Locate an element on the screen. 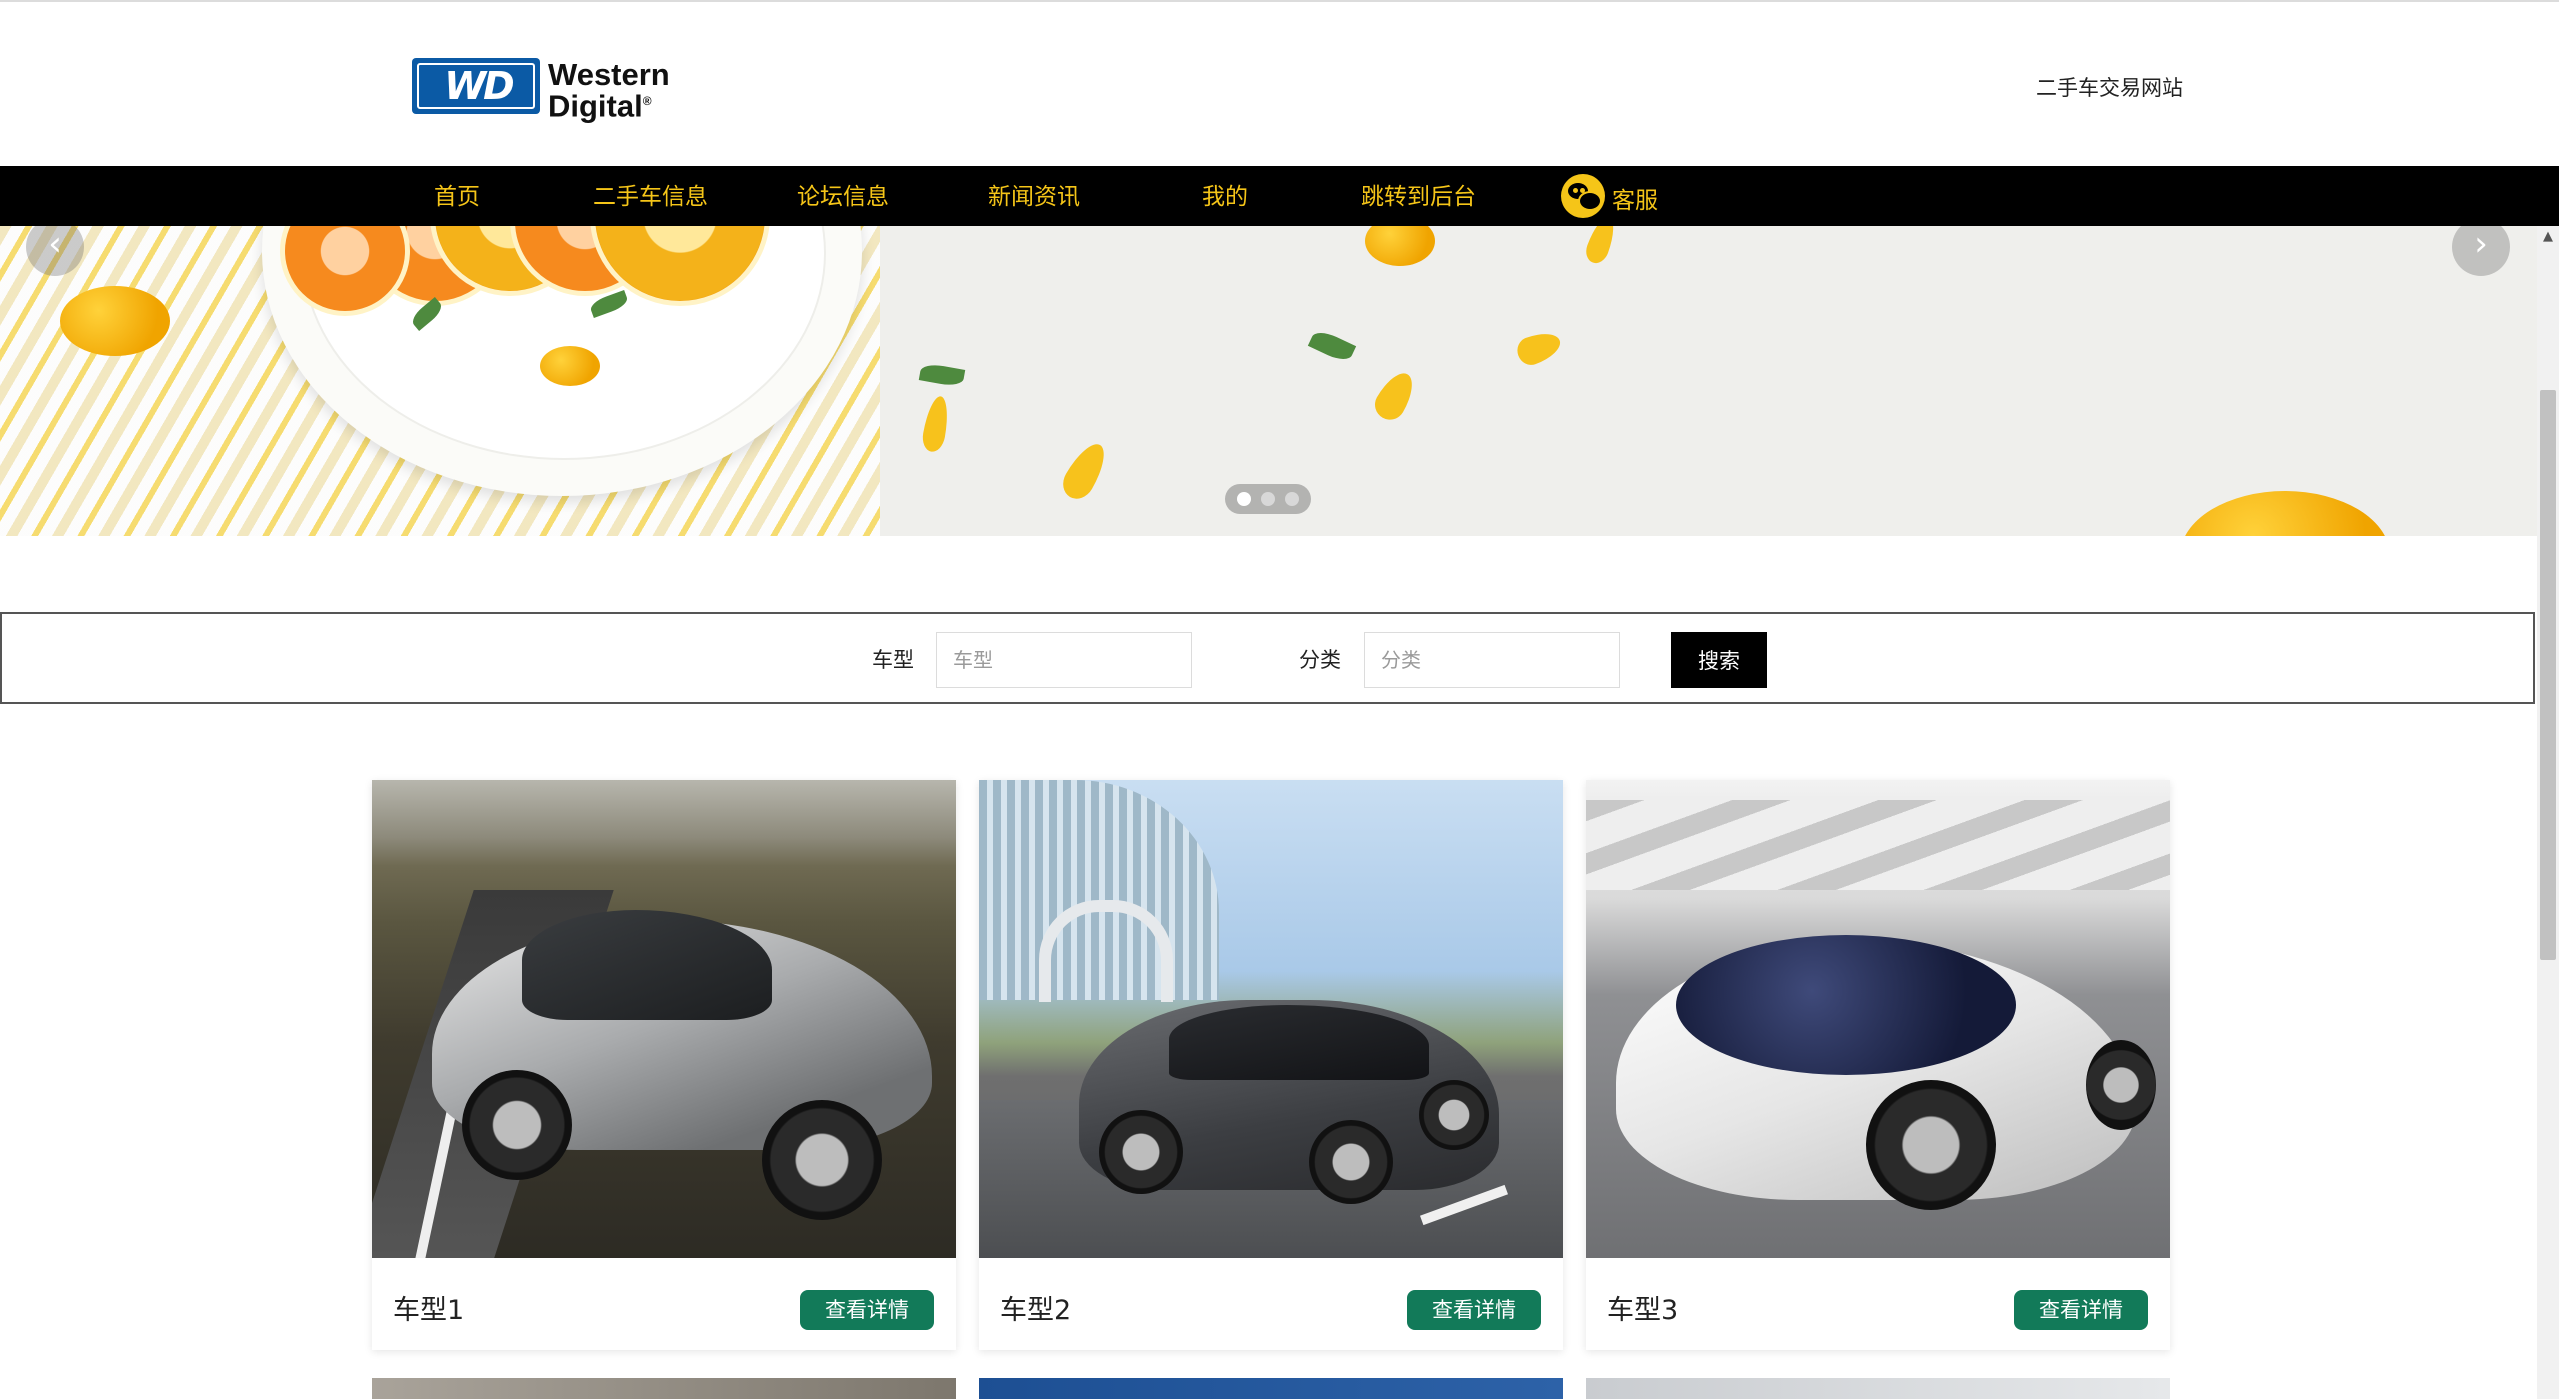 Image resolution: width=2559 pixels, height=1399 pixels. car-card: 车型2 查看详情 is located at coordinates (1271, 1065).